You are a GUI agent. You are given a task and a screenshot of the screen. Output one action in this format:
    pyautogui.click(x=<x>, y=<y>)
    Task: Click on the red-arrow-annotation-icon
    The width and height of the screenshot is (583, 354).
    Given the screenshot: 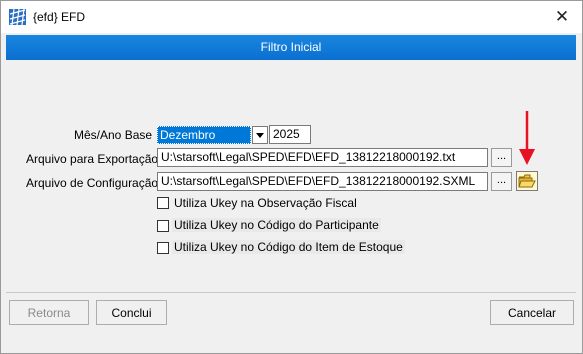 What is the action you would take?
    pyautogui.click(x=527, y=138)
    